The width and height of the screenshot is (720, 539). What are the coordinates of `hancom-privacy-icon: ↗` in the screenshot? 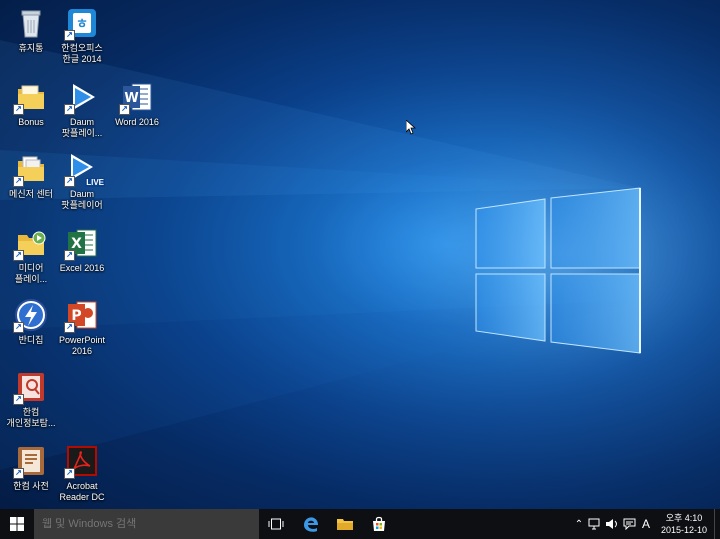 It's located at (30, 387).